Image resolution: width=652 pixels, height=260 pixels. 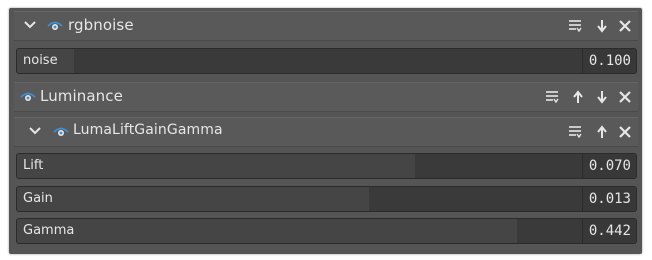 I want to click on slider-label: Gain, so click(x=38, y=198).